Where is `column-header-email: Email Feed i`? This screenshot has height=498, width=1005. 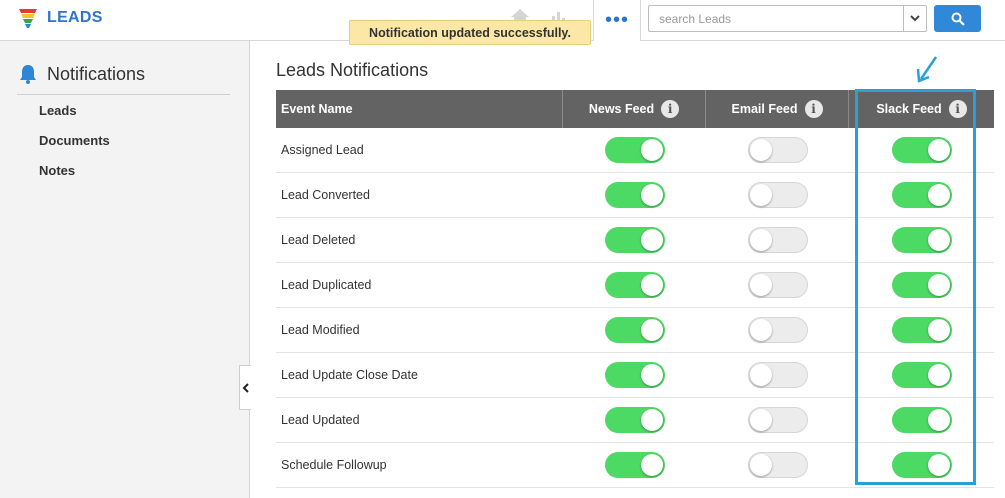
column-header-email: Email Feed i is located at coordinates (777, 109).